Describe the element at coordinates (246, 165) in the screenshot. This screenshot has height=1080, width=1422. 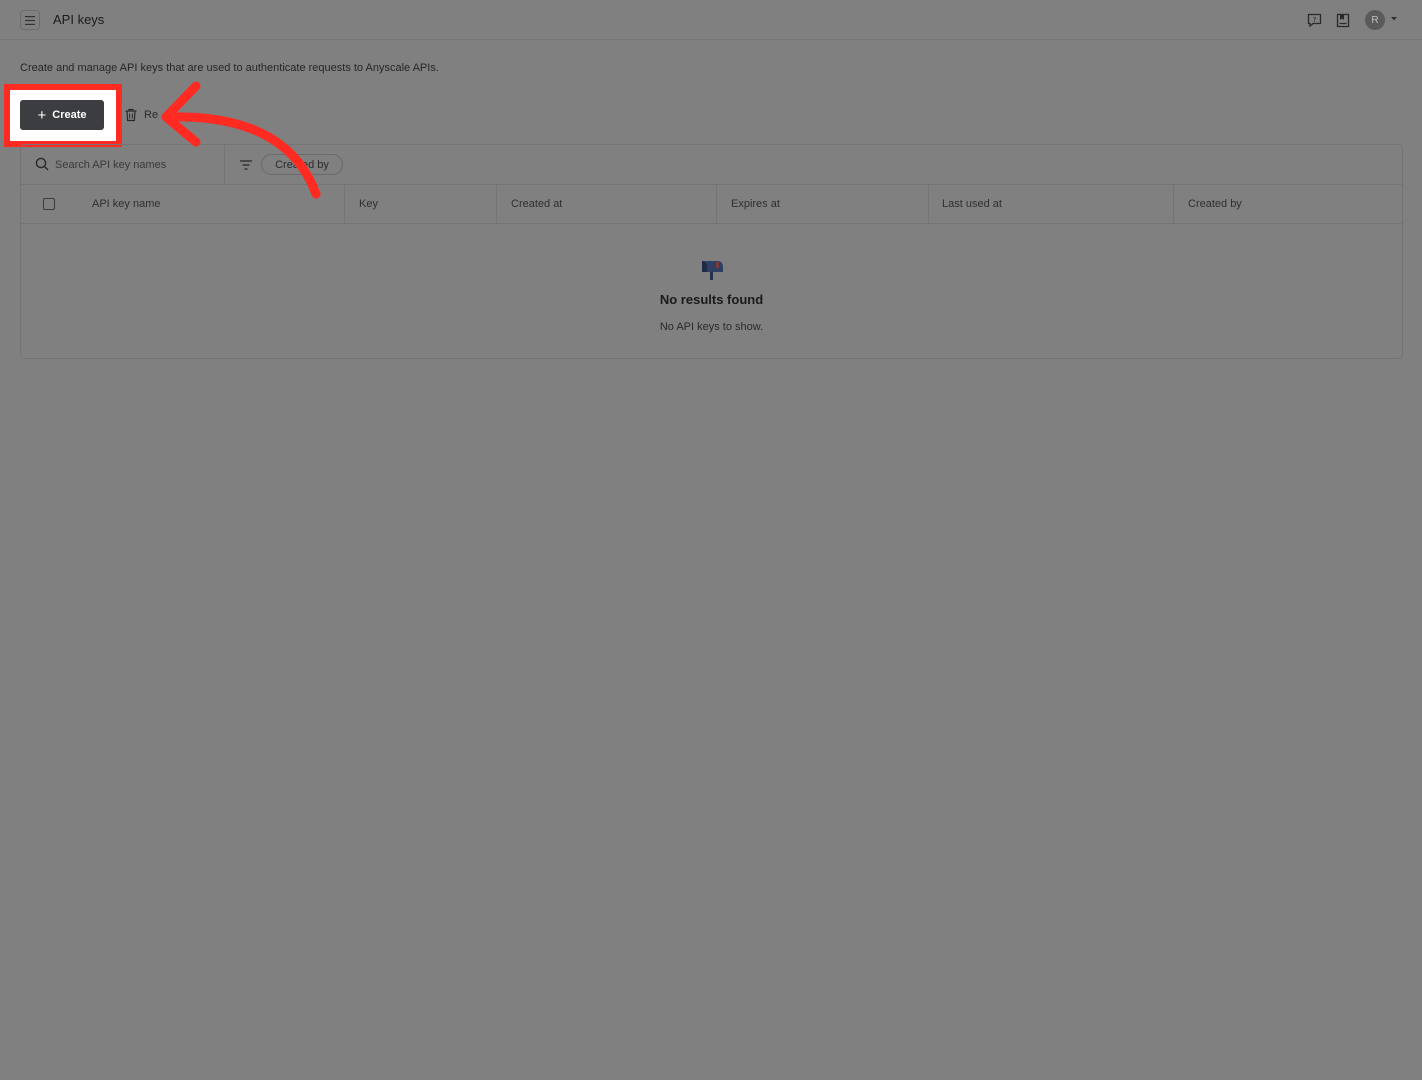
I see `filter-icon` at that location.